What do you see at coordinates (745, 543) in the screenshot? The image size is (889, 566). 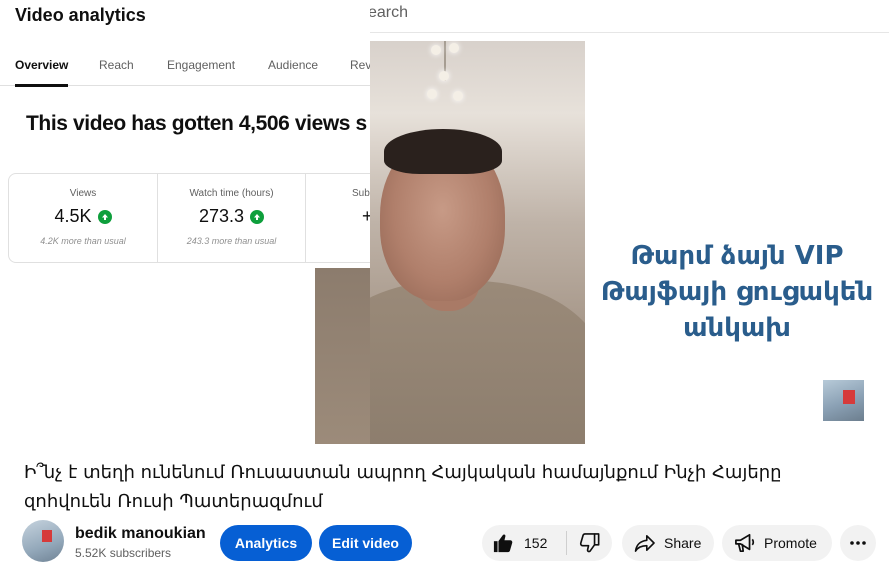 I see `megaphone-icon` at bounding box center [745, 543].